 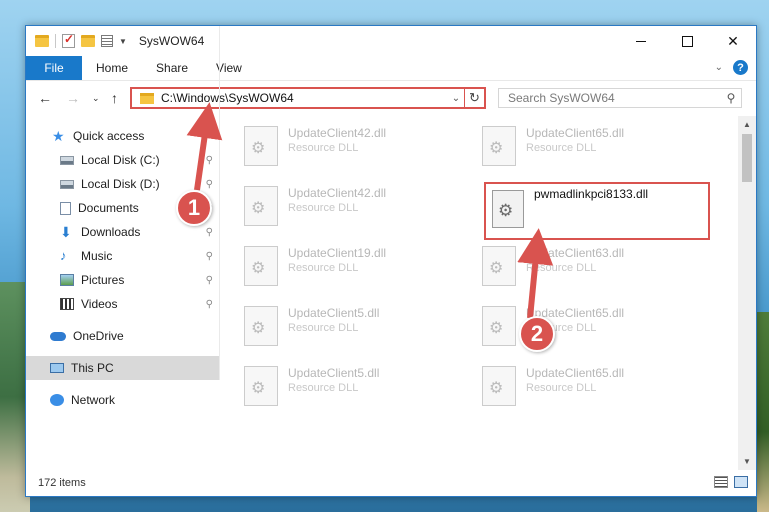 I want to click on file-item: UpdateClient65.dll Resource DLL, so click(x=573, y=147).